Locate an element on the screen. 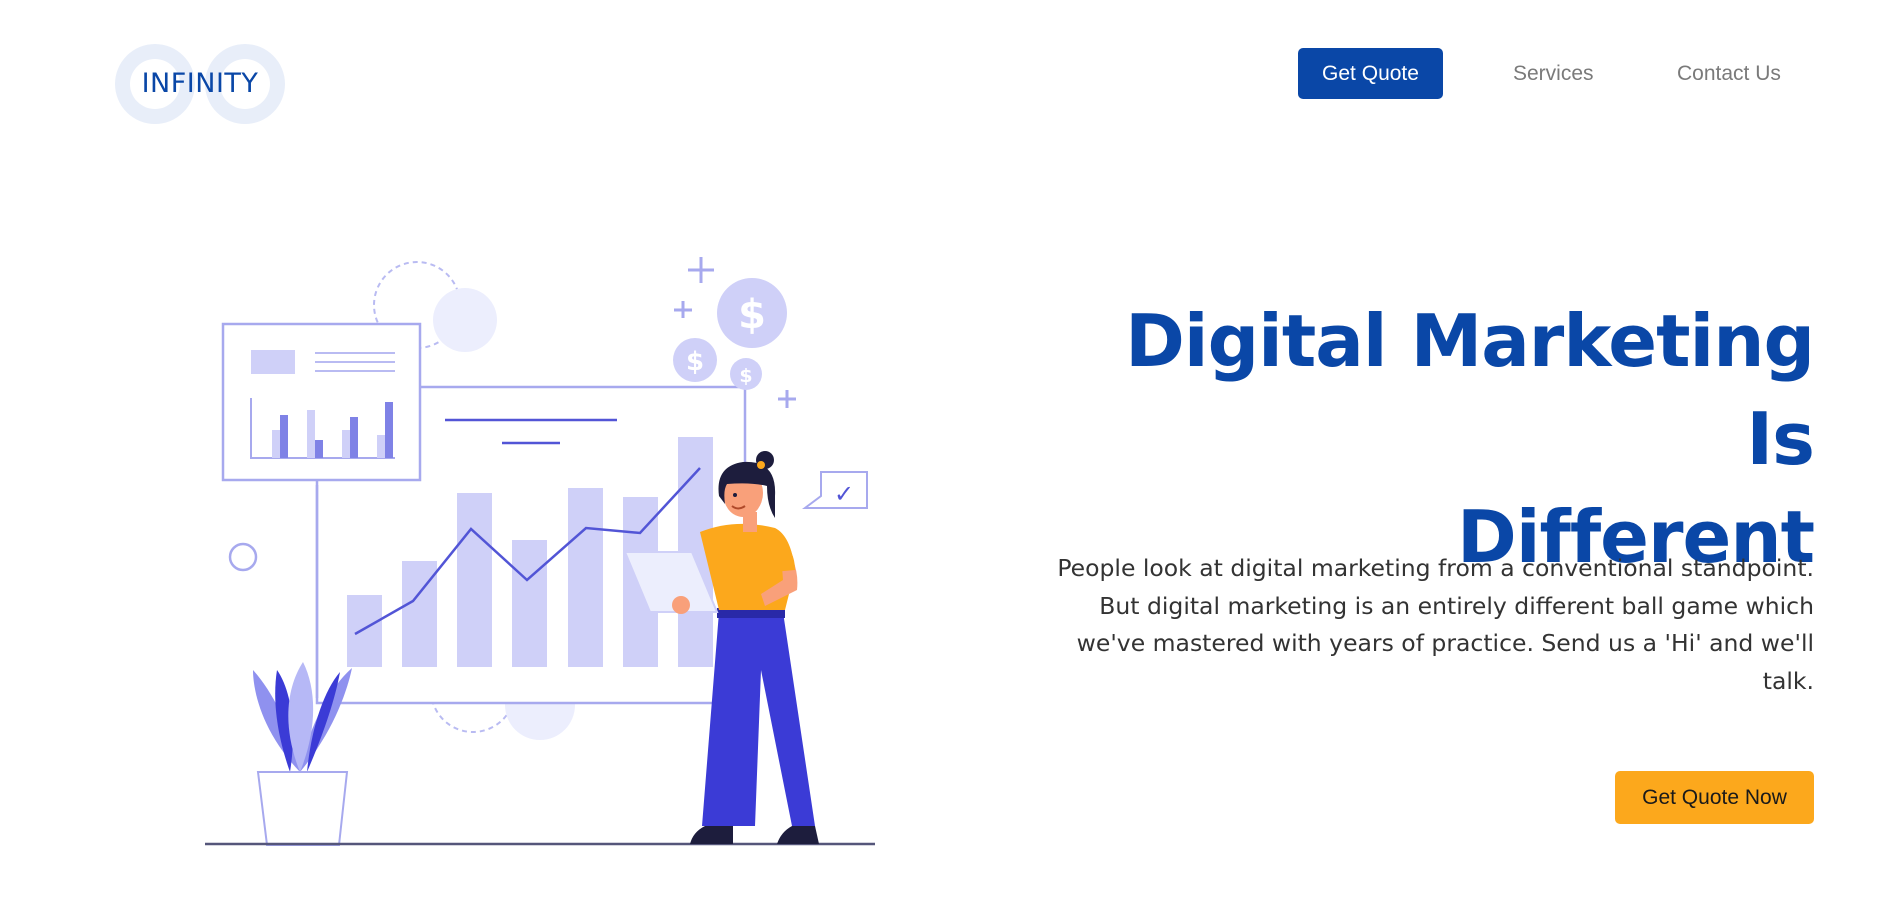 The image size is (1893, 897). nav-contact-link: Contact Us is located at coordinates (1729, 73).